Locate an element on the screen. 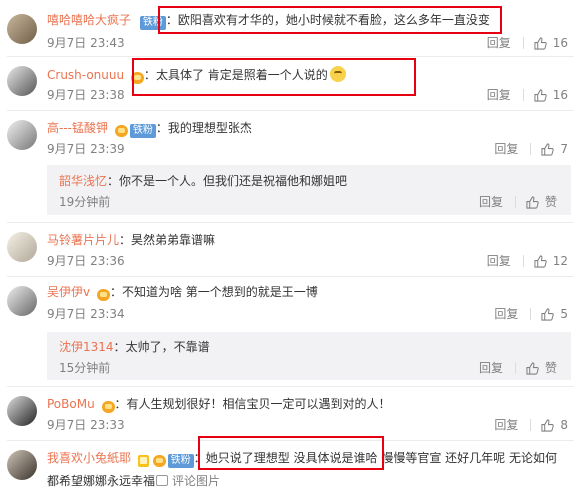 This screenshot has width=581, height=491. like-count: 12 is located at coordinates (560, 261).